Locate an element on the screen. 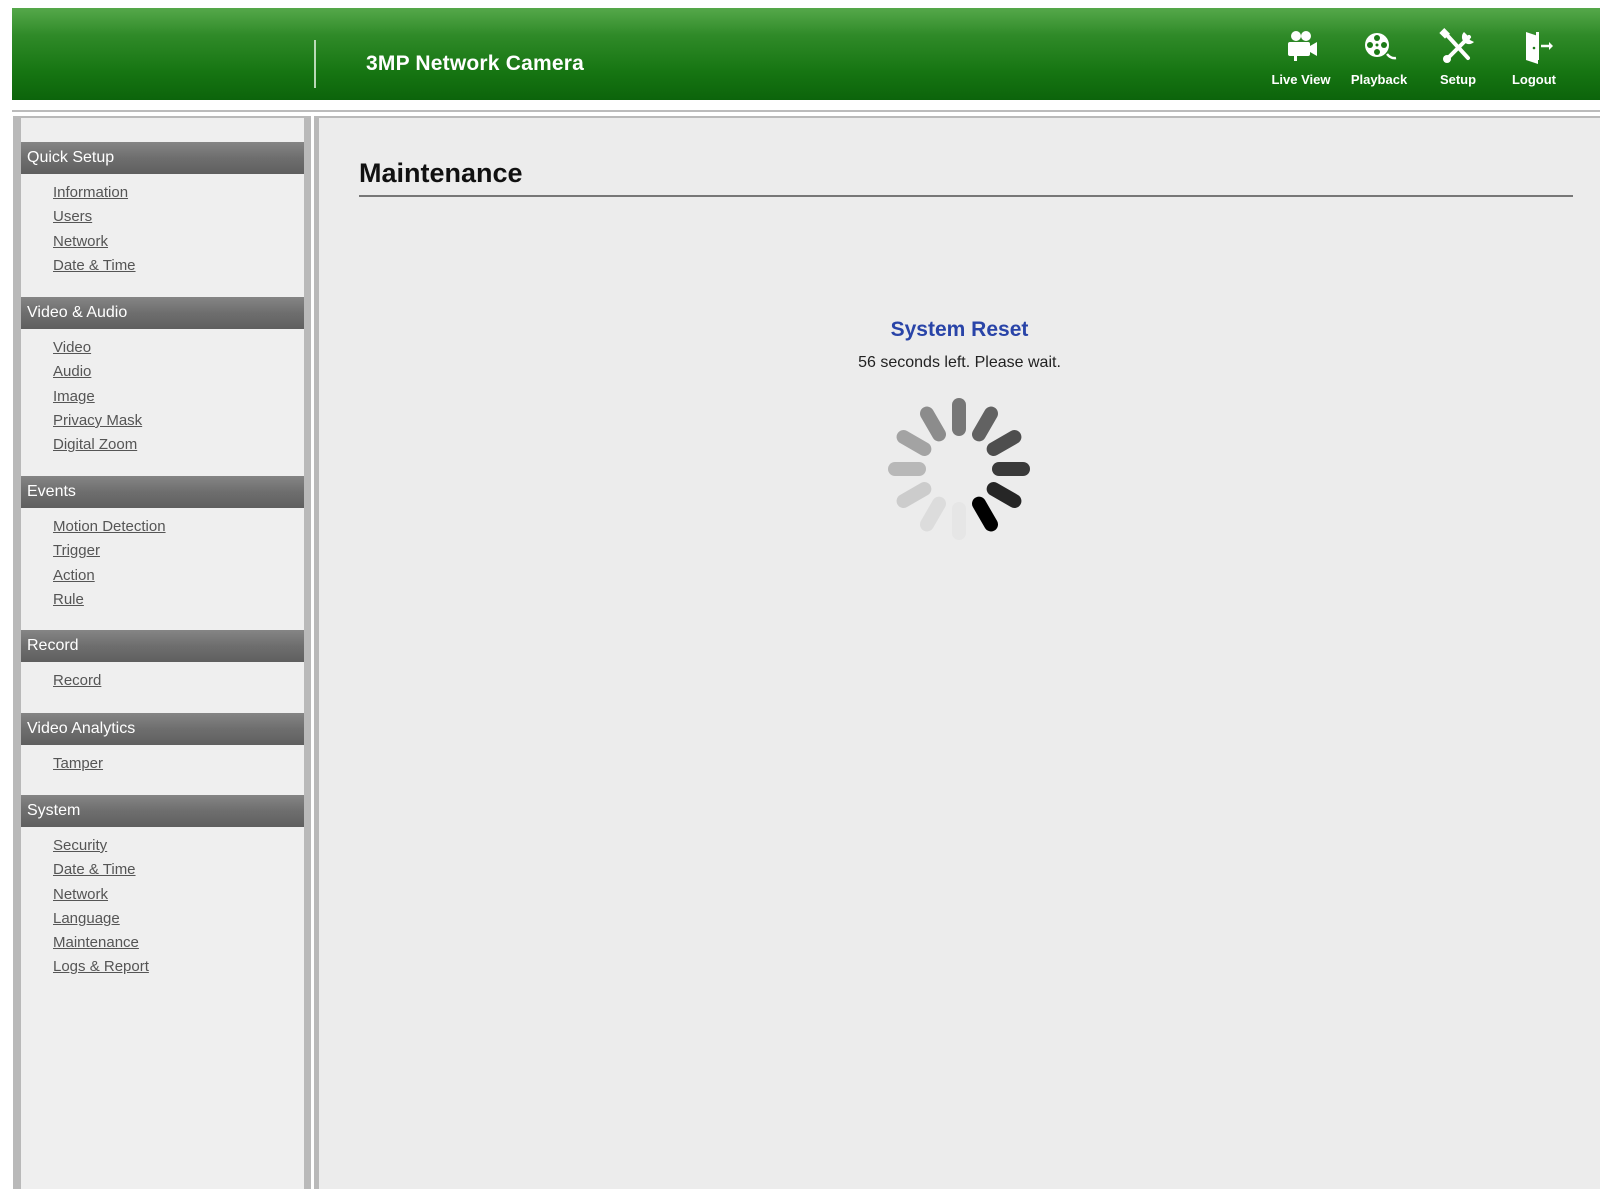 Image resolution: width=1600 pixels, height=1189 pixels. link-security: Security is located at coordinates (101, 849).